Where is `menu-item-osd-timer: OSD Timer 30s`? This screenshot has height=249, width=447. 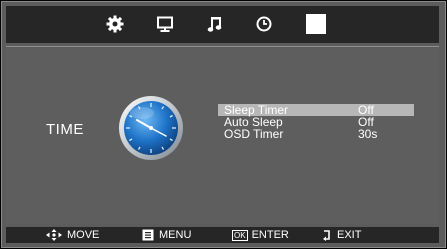
menu-item-osd-timer: OSD Timer 30s is located at coordinates (316, 134).